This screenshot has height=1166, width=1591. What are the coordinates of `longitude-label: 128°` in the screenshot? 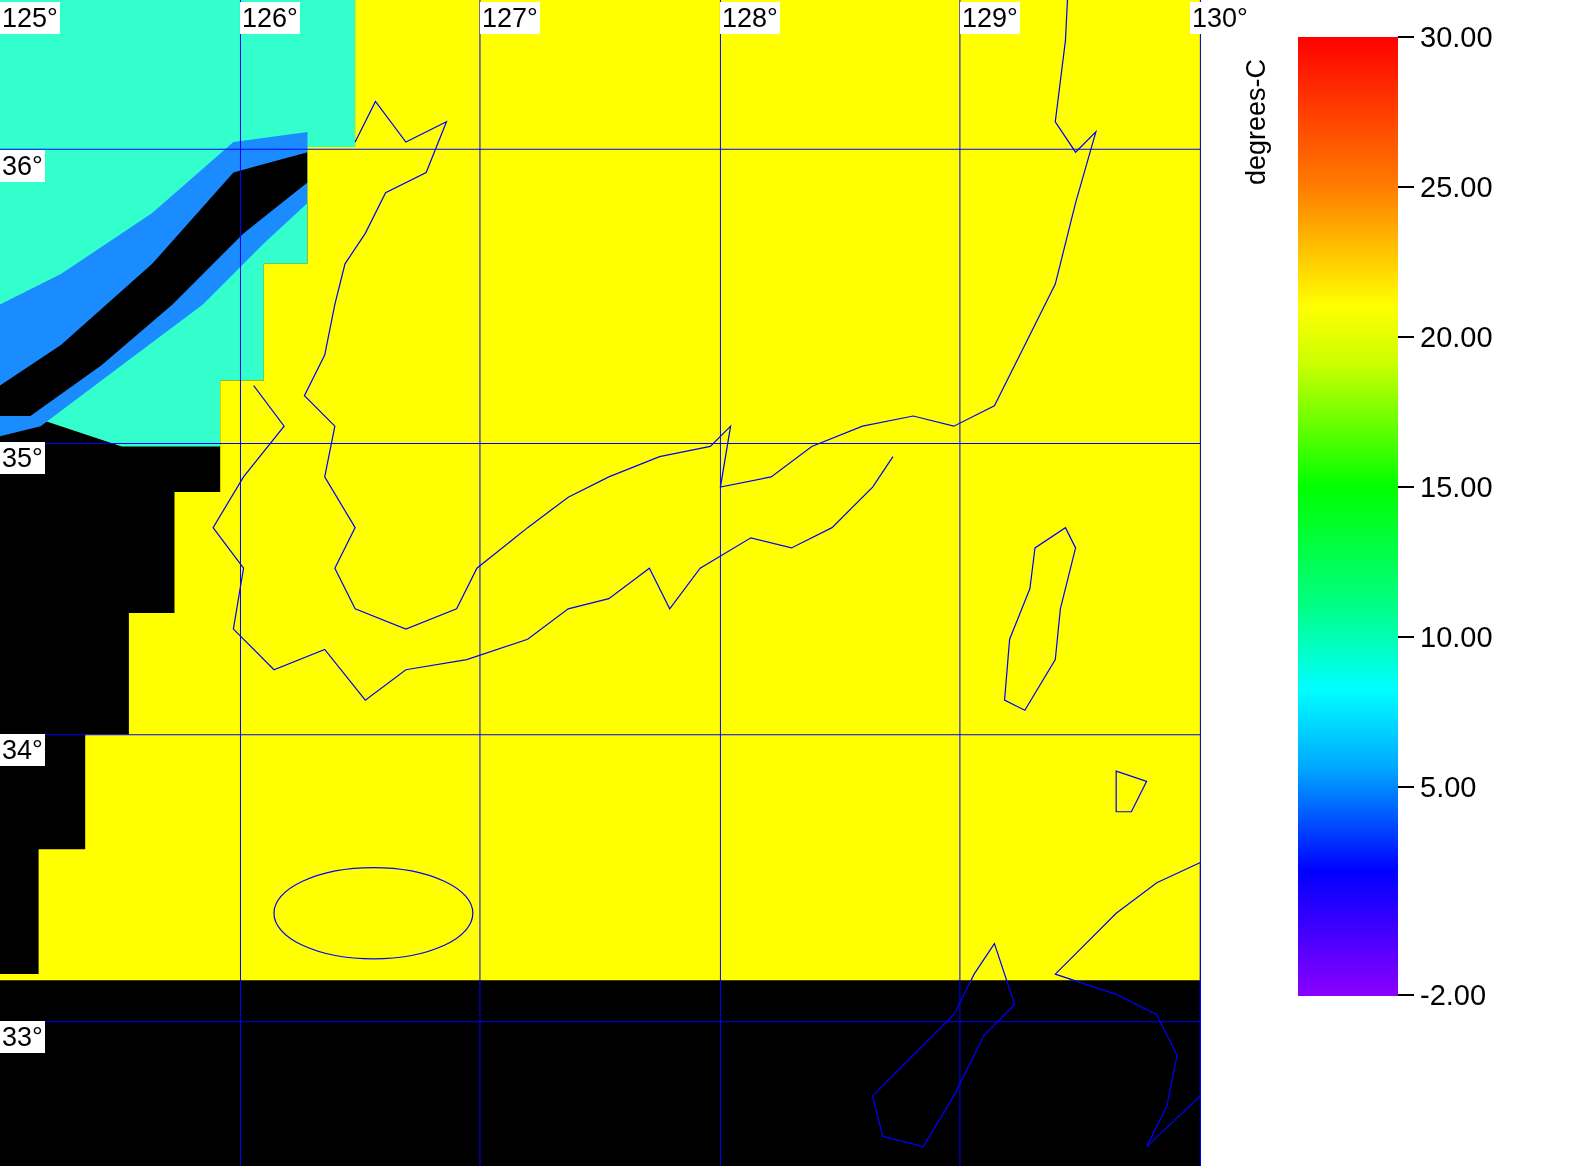 It's located at (750, 18).